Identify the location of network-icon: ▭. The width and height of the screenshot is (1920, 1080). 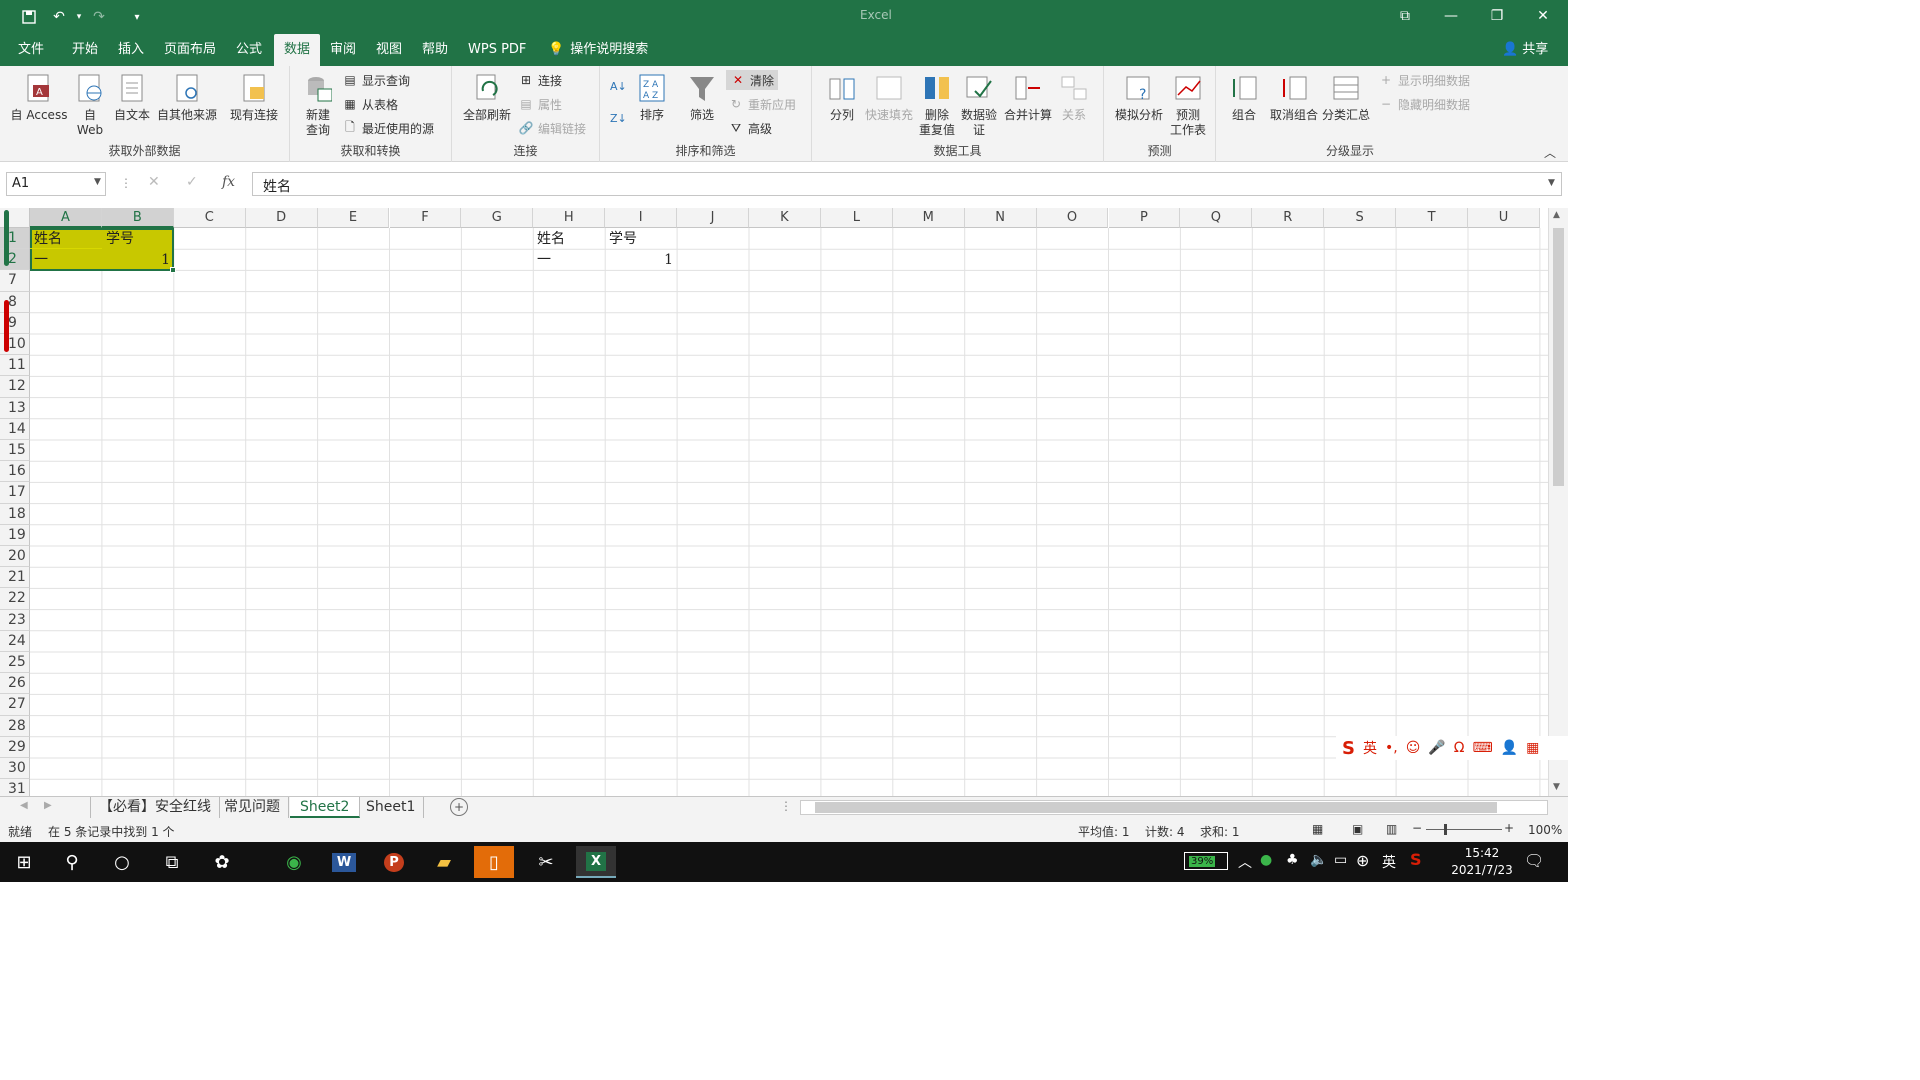
(1340, 860).